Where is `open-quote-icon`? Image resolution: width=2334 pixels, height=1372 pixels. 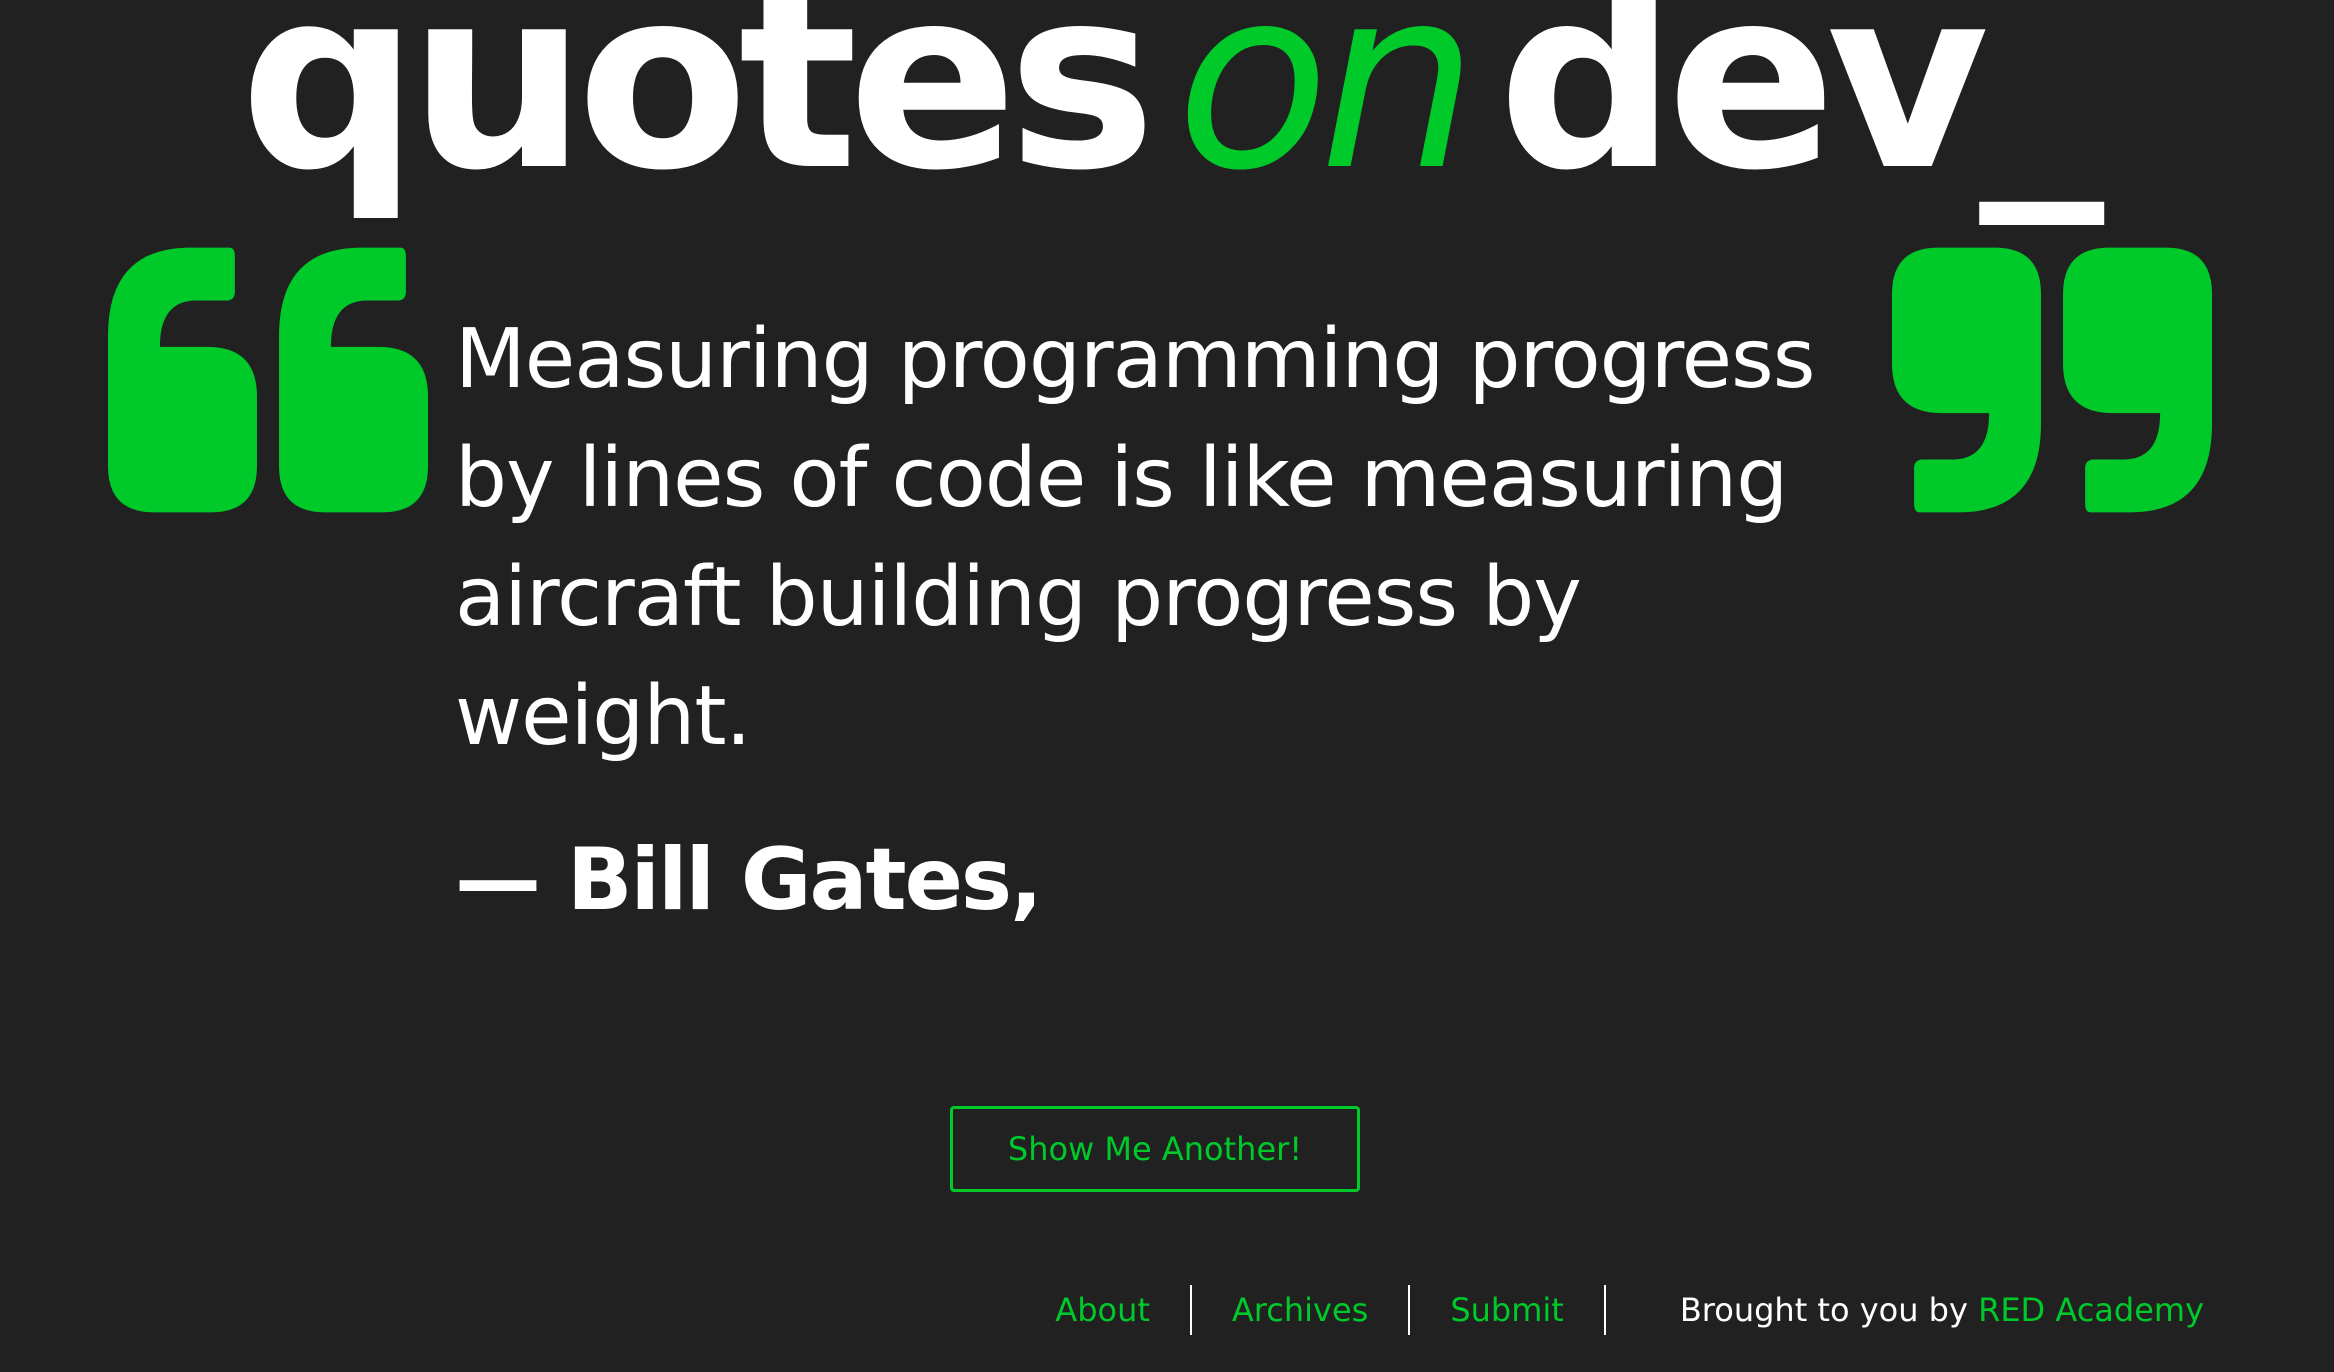
open-quote-icon is located at coordinates (268, 380).